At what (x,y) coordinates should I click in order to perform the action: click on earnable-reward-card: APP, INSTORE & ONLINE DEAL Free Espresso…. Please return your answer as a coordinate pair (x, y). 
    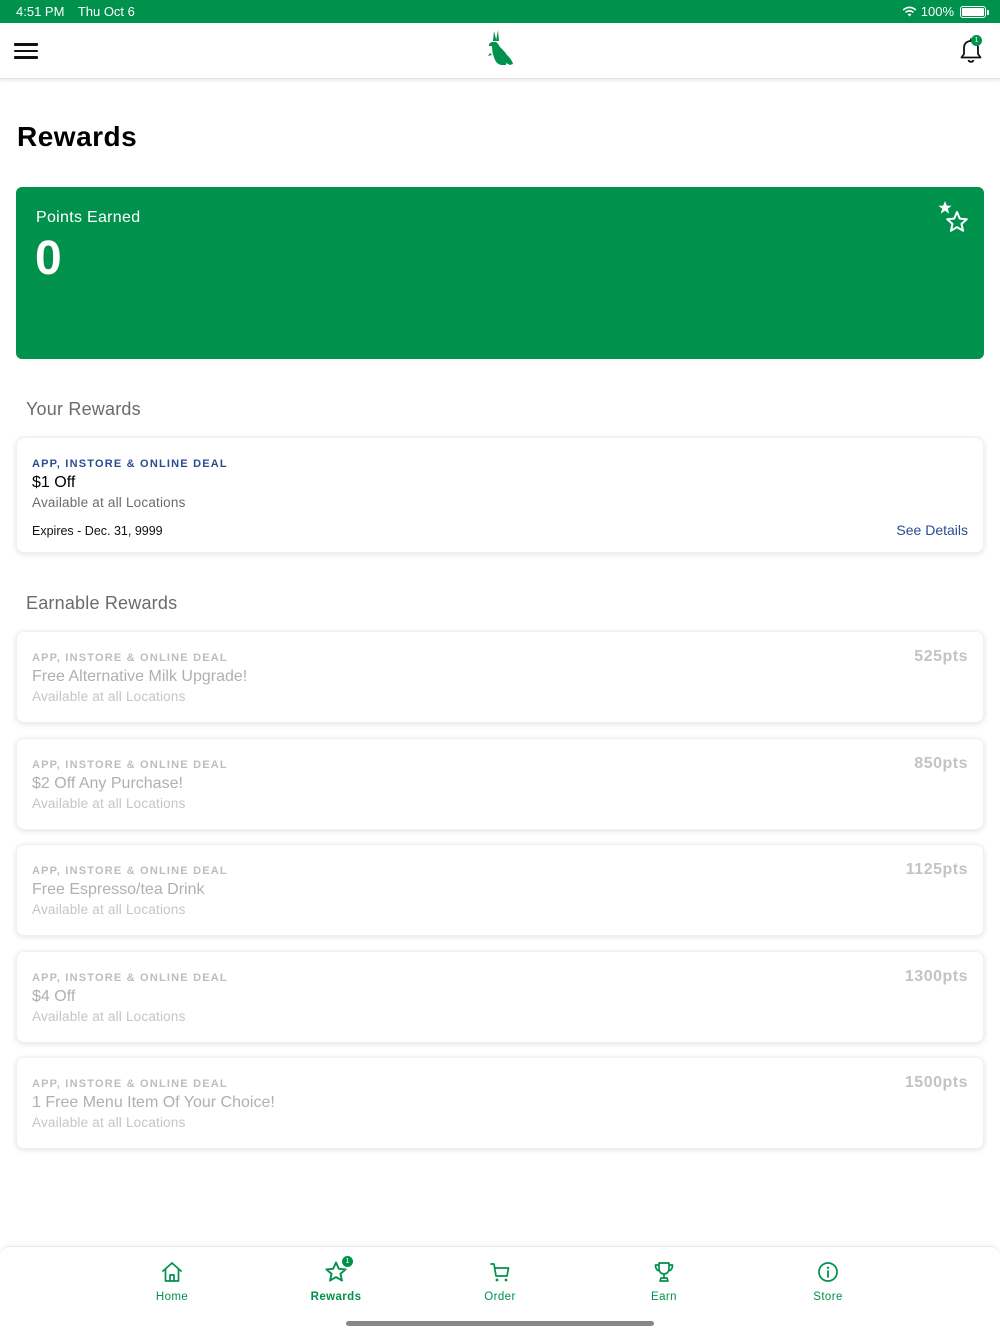
    Looking at the image, I should click on (500, 890).